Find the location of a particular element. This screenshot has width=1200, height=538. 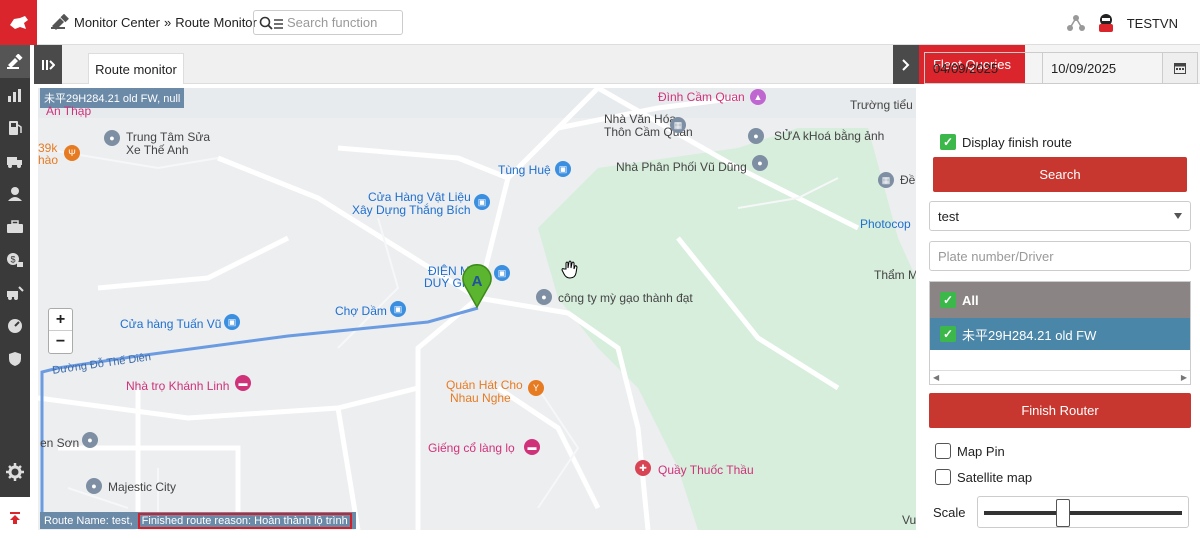

briefcase-icon is located at coordinates (15, 226).